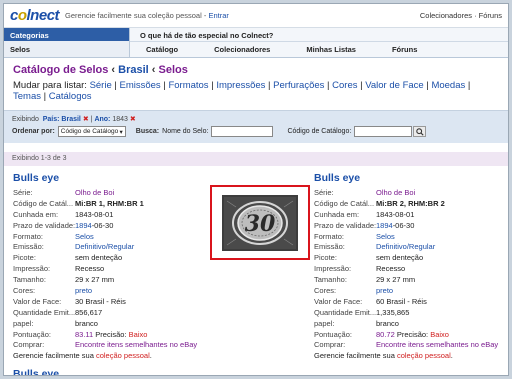  What do you see at coordinates (27, 96) in the screenshot?
I see `view-temas: Temas` at bounding box center [27, 96].